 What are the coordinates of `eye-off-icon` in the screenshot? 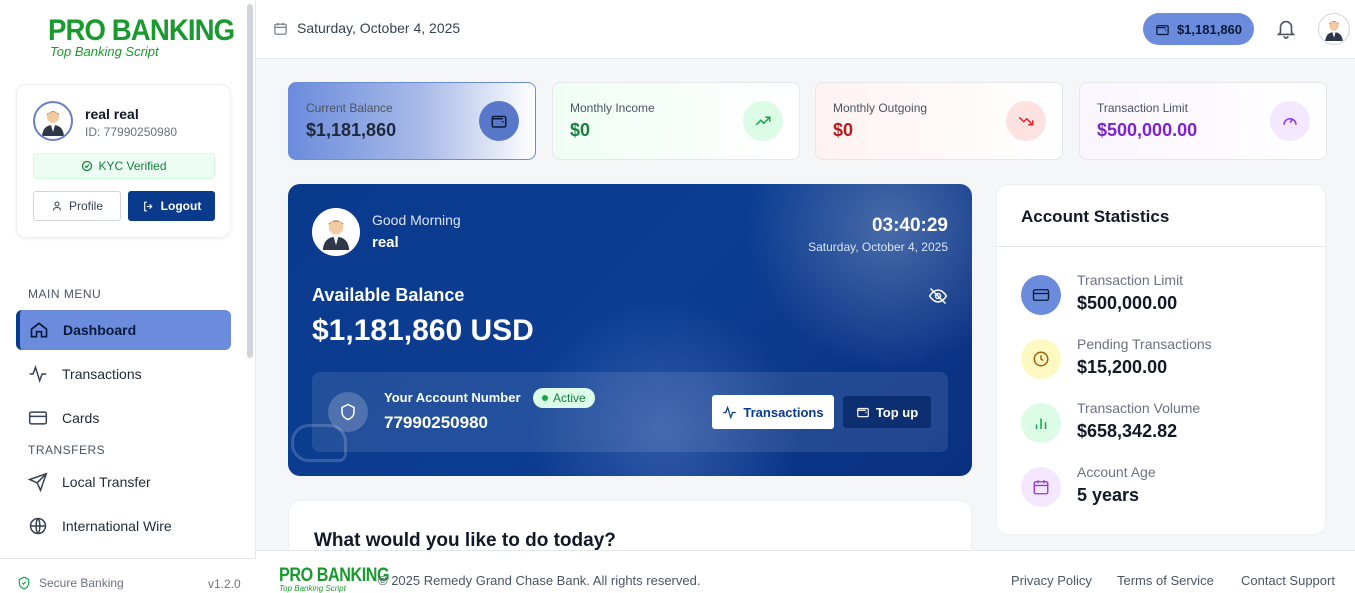 It's located at (938, 296).